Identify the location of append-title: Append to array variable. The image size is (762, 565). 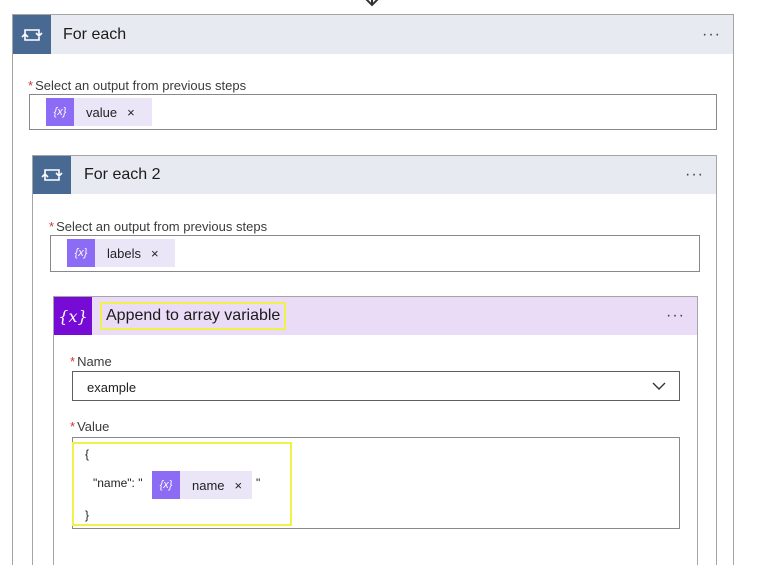
(193, 316).